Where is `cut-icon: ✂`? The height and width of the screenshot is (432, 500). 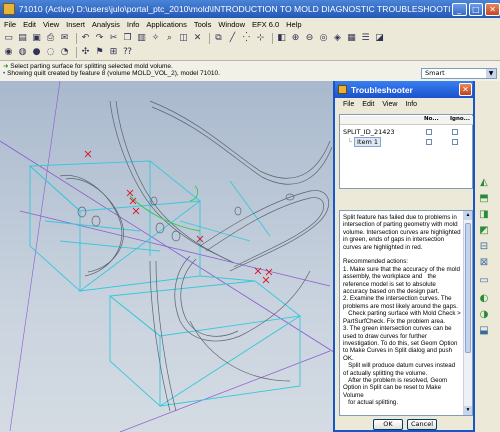 cut-icon: ✂ is located at coordinates (113, 38).